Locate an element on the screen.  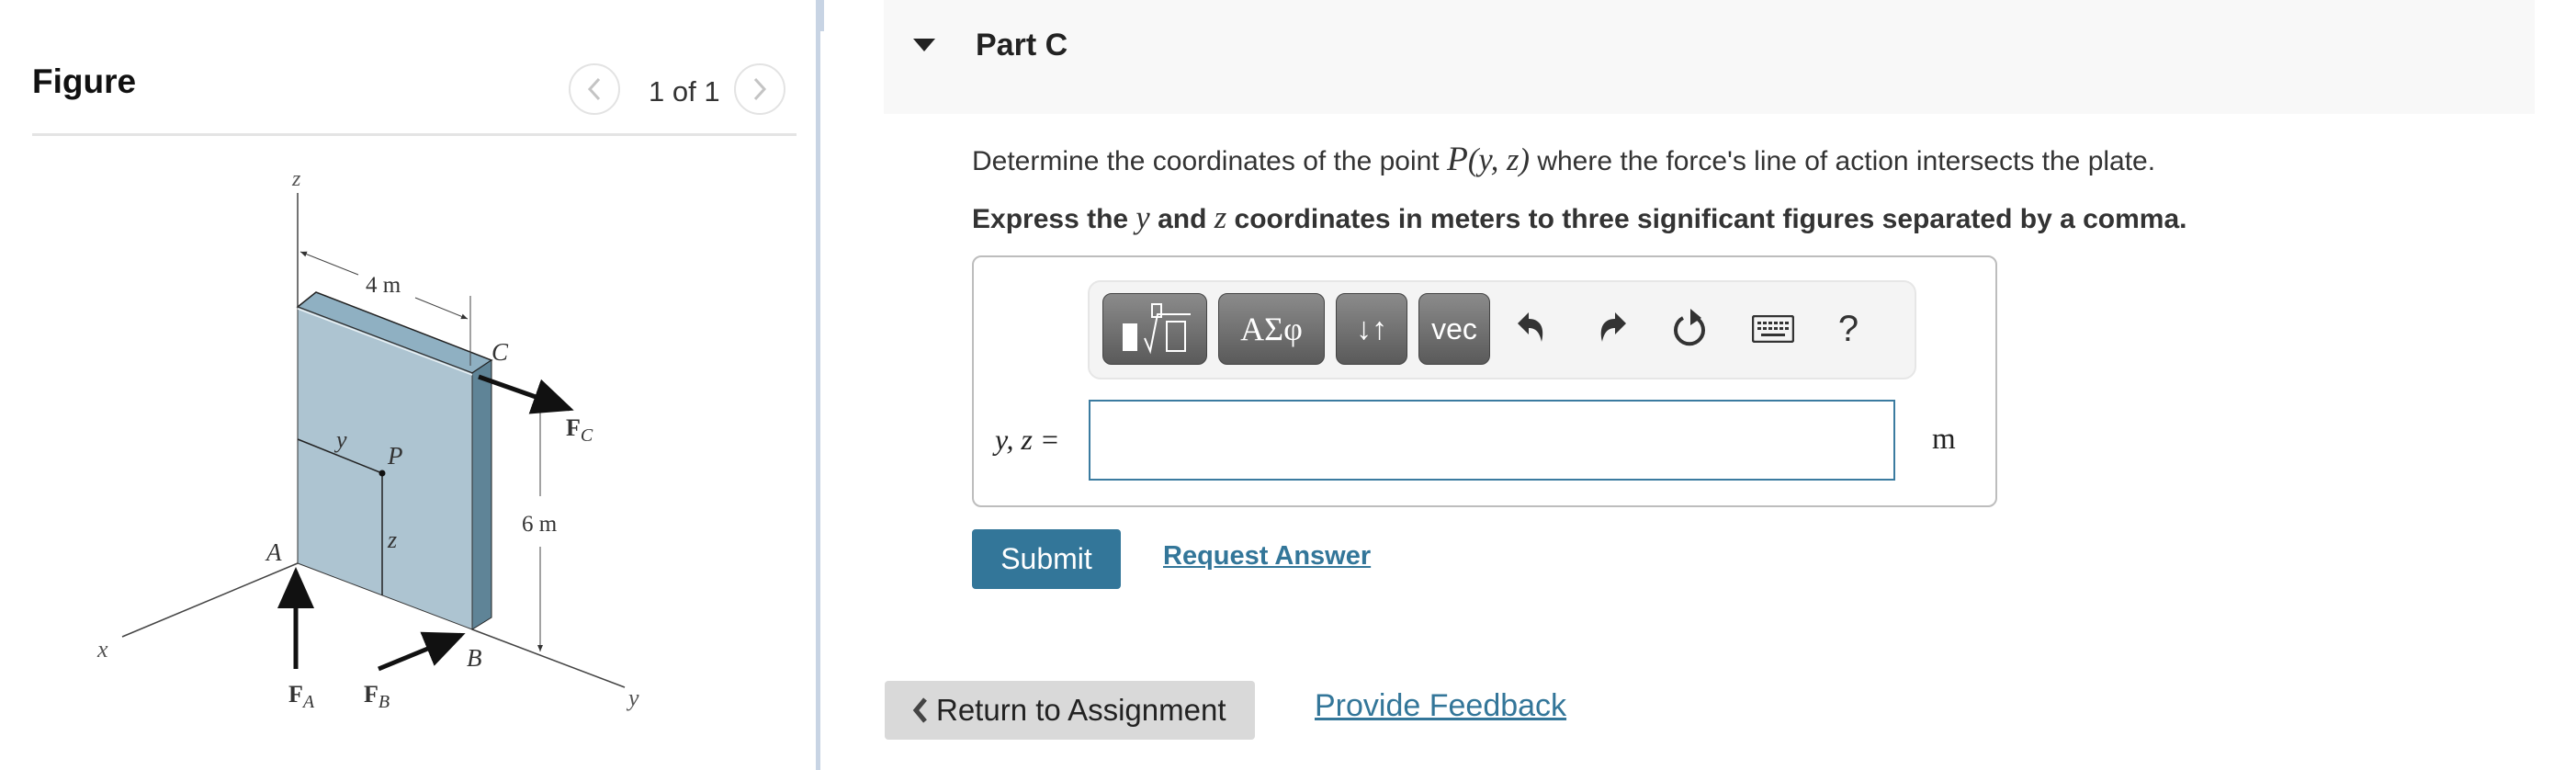
caret-down-icon is located at coordinates (924, 45).